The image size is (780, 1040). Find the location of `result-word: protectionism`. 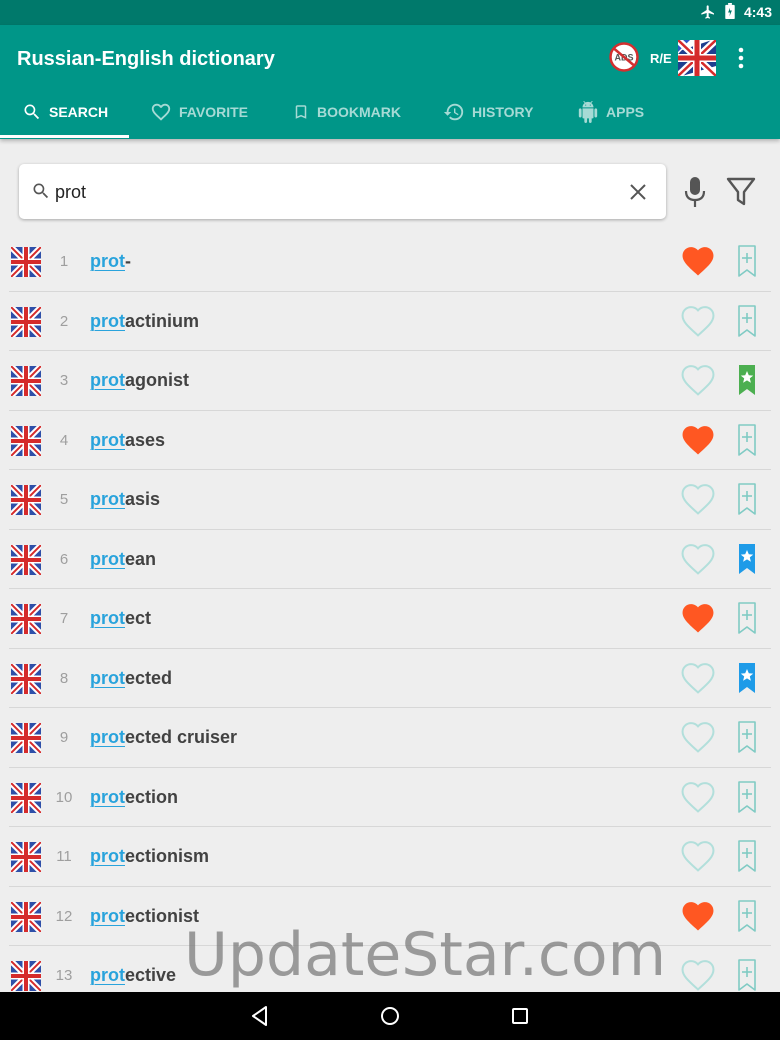

result-word: protectionism is located at coordinates (149, 856).